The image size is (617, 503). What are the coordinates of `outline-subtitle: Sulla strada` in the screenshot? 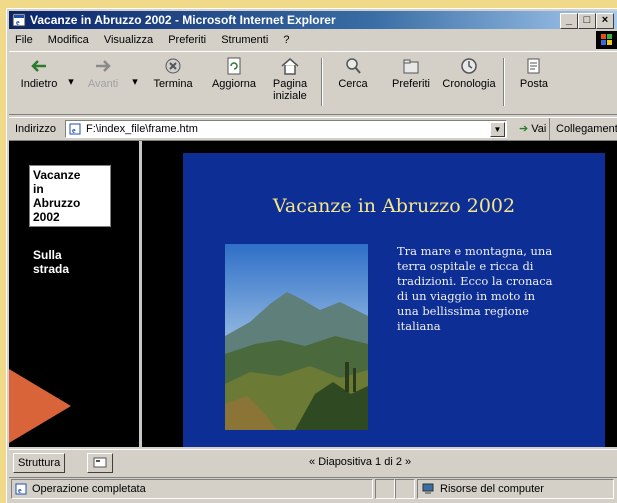 It's located at (63, 262).